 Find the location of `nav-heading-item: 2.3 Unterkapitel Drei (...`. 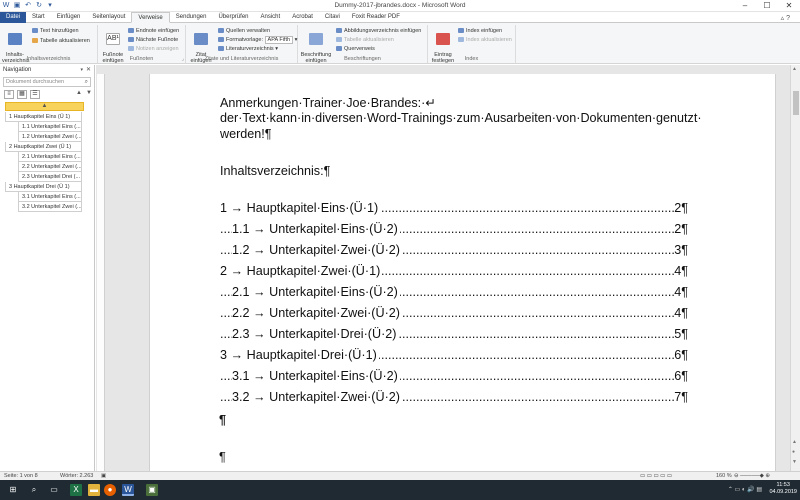

nav-heading-item: 2.3 Unterkapitel Drei (... is located at coordinates (50, 177).